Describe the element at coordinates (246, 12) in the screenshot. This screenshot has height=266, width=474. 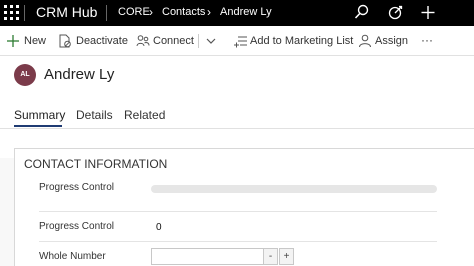
I see `breadcrumb-current-record: Andrew Ly` at that location.